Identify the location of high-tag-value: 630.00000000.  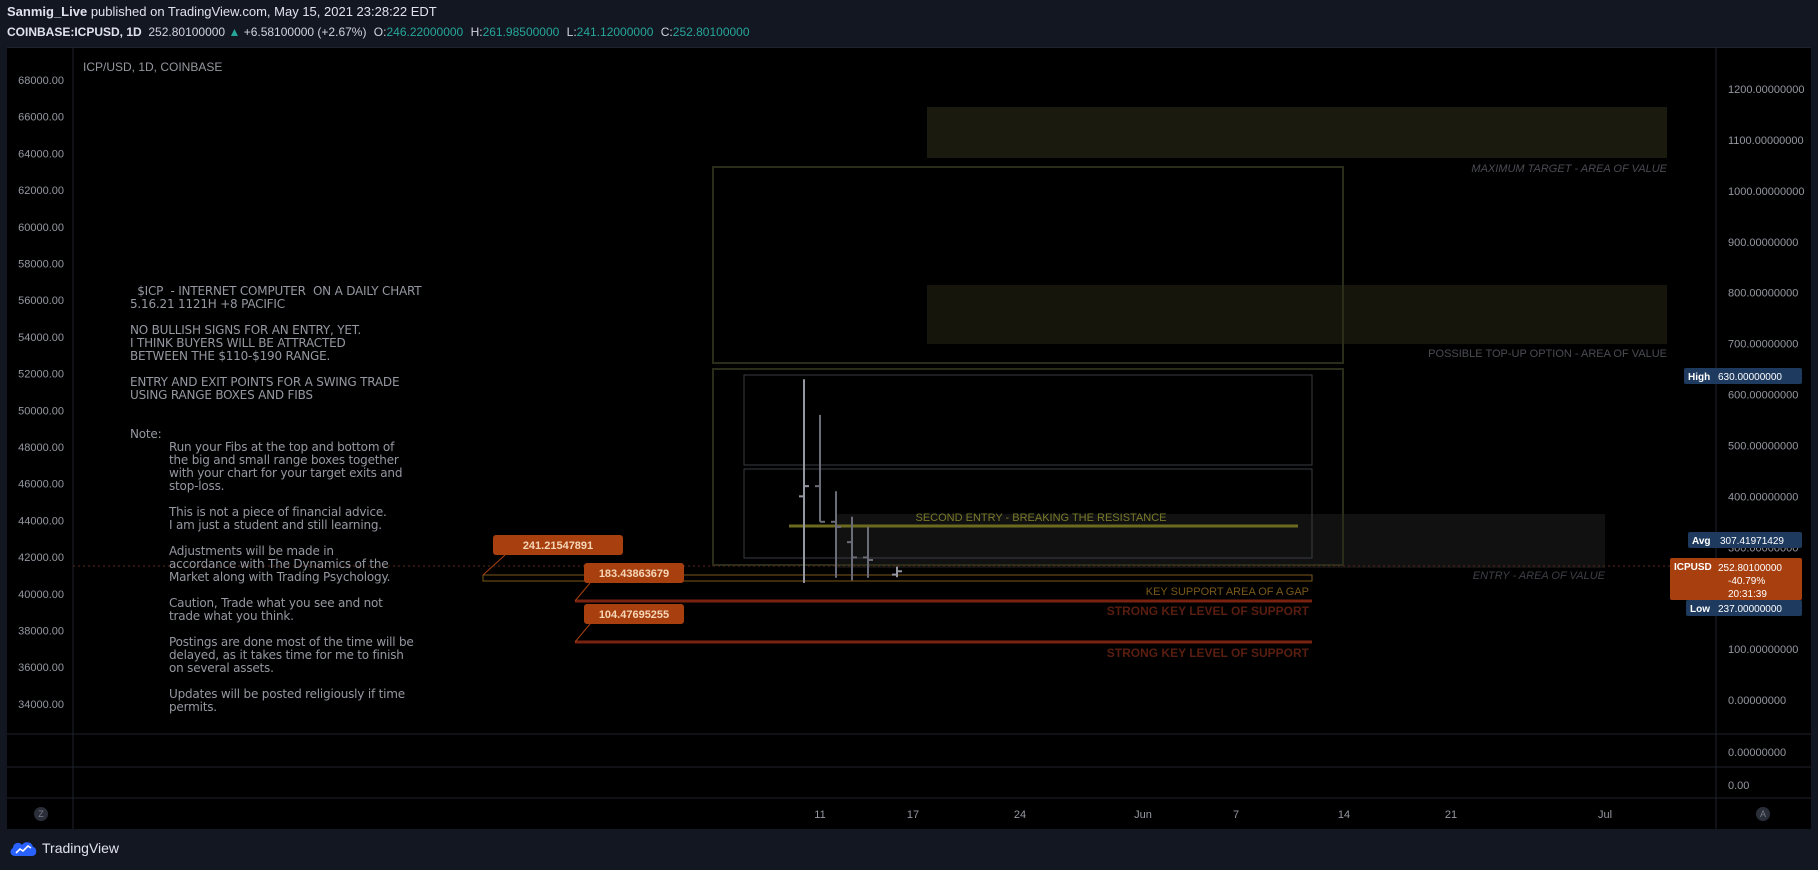
(1750, 377).